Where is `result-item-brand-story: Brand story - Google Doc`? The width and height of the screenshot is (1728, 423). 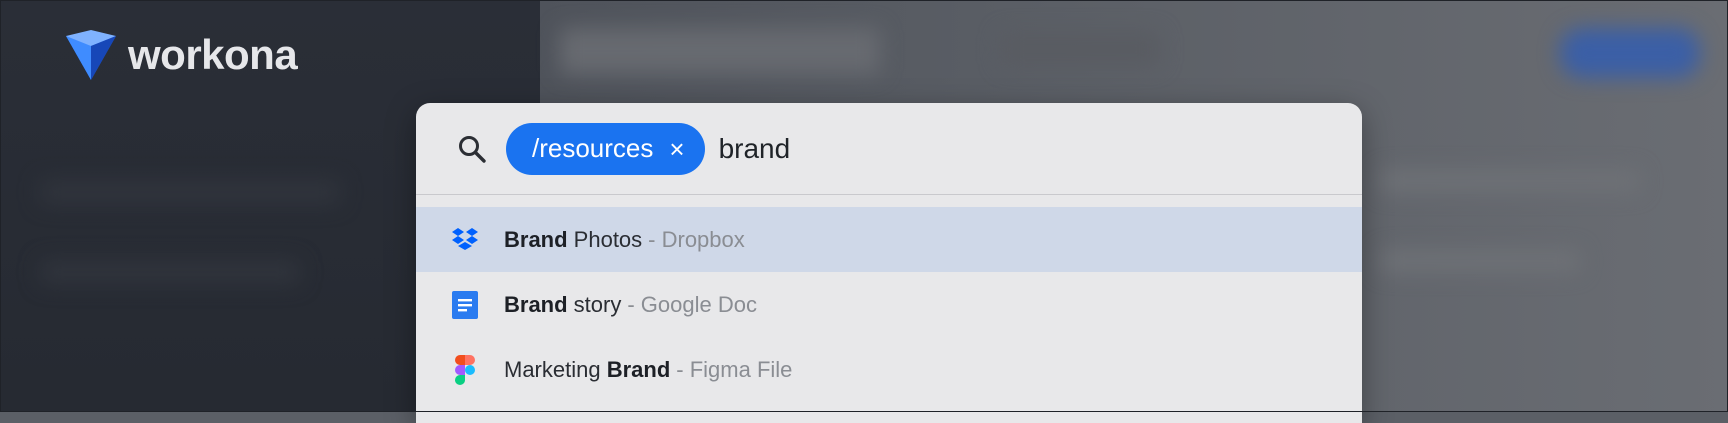
result-item-brand-story: Brand story - Google Doc is located at coordinates (889, 304).